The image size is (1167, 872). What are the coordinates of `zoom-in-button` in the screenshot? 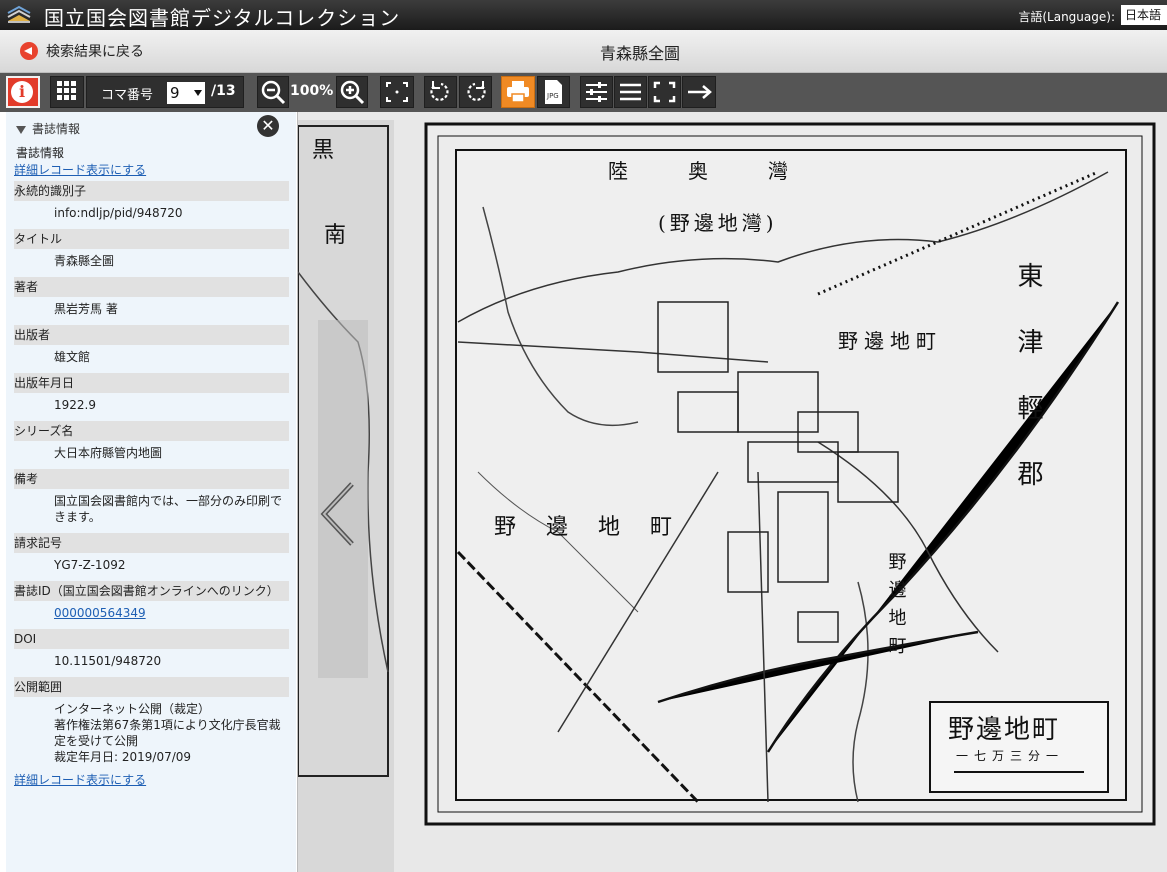 It's located at (352, 92).